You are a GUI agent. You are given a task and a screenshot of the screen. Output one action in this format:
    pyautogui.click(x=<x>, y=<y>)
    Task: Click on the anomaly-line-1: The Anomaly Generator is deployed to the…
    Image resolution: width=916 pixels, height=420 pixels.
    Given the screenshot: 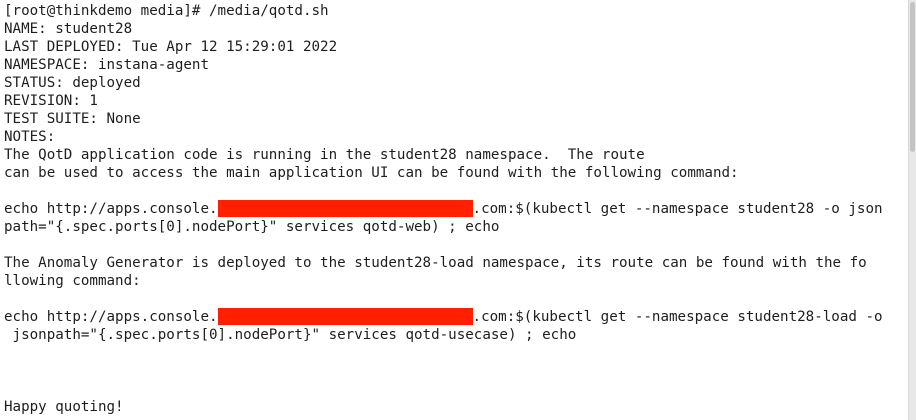 What is the action you would take?
    pyautogui.click(x=435, y=263)
    